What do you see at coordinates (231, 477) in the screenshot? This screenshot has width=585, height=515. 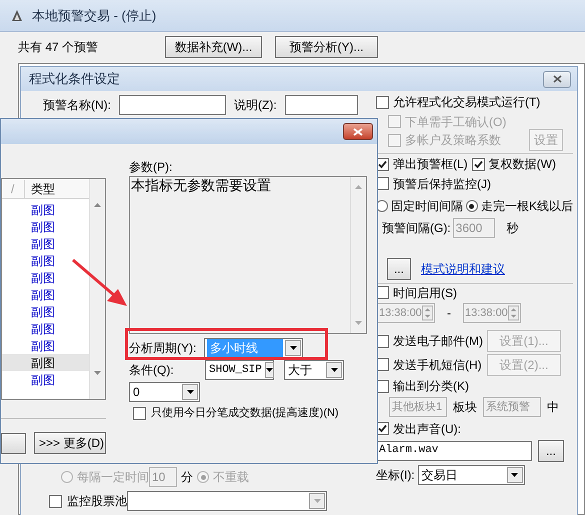 I see `radio-label: 不重载` at bounding box center [231, 477].